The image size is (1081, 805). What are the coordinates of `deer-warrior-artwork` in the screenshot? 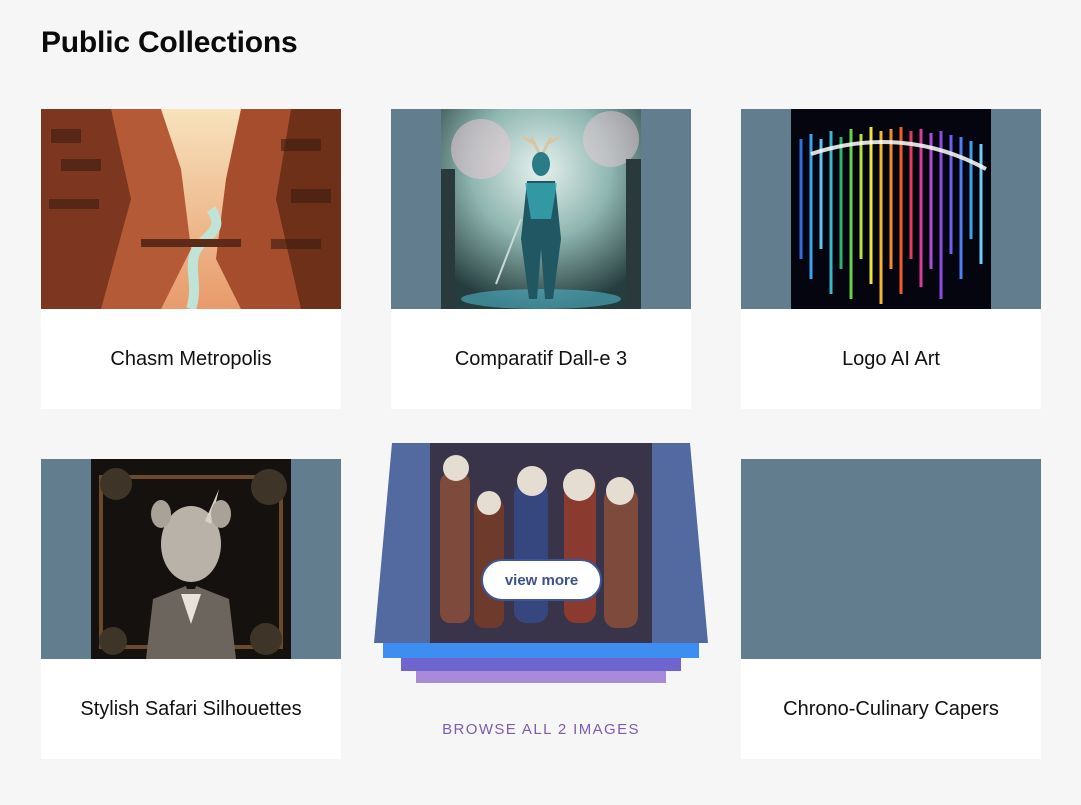 It's located at (541, 209).